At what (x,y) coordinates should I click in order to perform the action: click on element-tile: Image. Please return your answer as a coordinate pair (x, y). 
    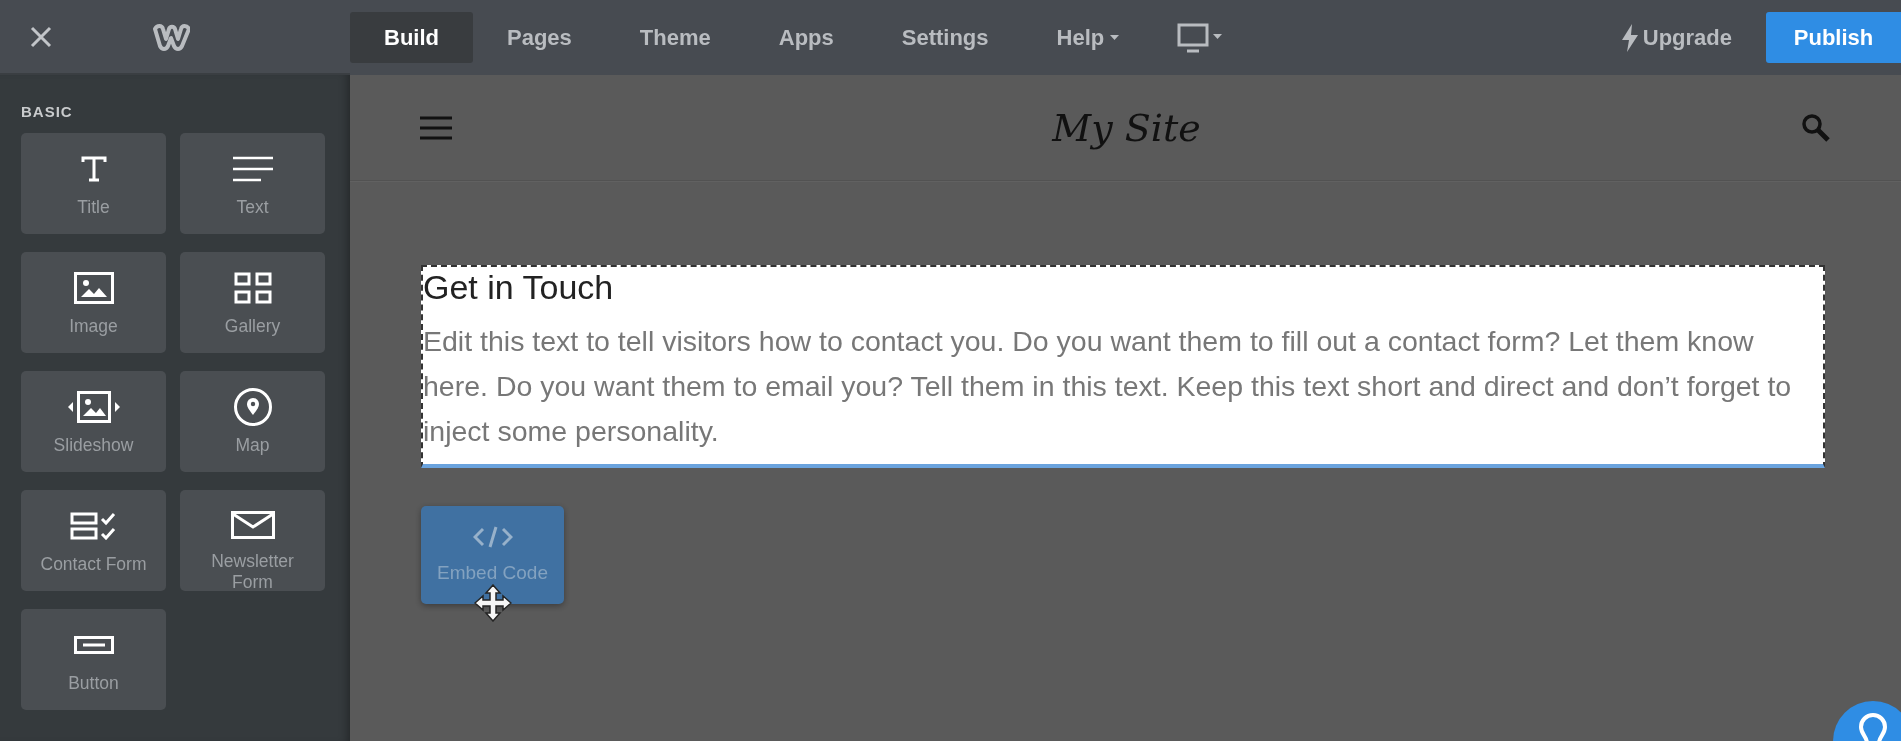
    Looking at the image, I should click on (93, 302).